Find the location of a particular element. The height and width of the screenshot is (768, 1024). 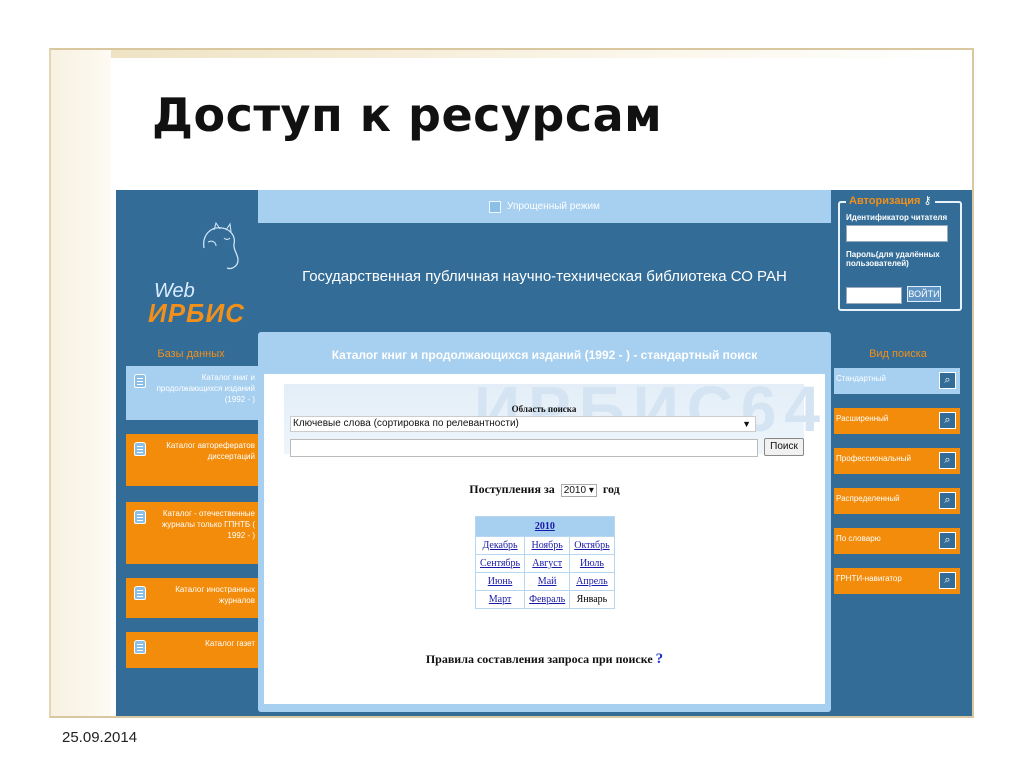

month-link-august: Август is located at coordinates (547, 563).